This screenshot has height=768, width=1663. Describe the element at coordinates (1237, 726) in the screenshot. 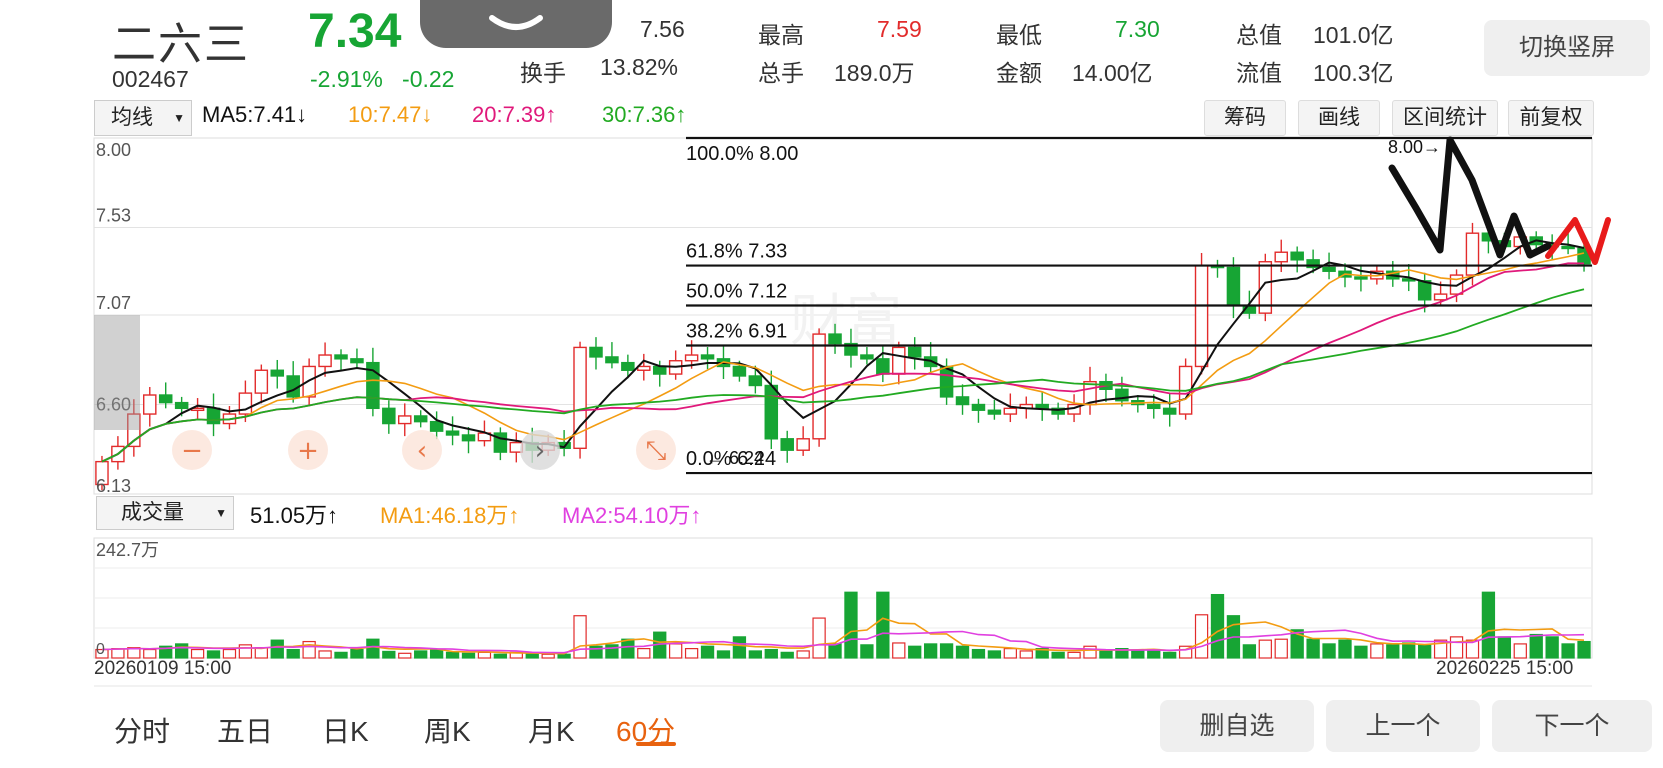

I see `remove-watchlist-button: 删自选` at that location.